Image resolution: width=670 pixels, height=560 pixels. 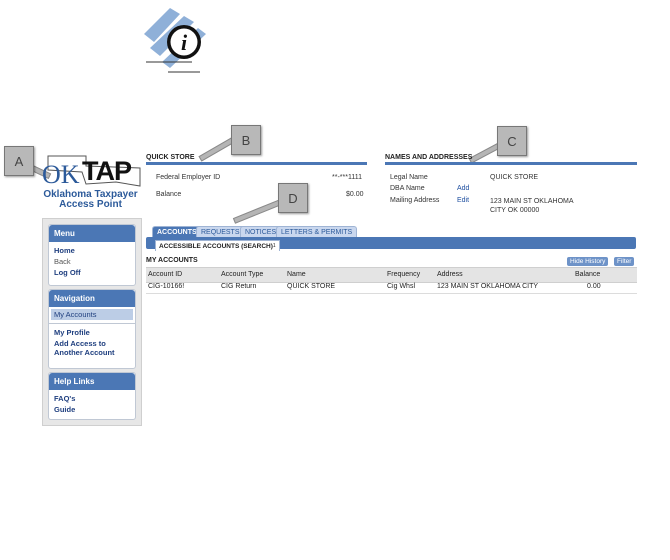 I want to click on dba-name-label: DBA Name, so click(x=407, y=188).